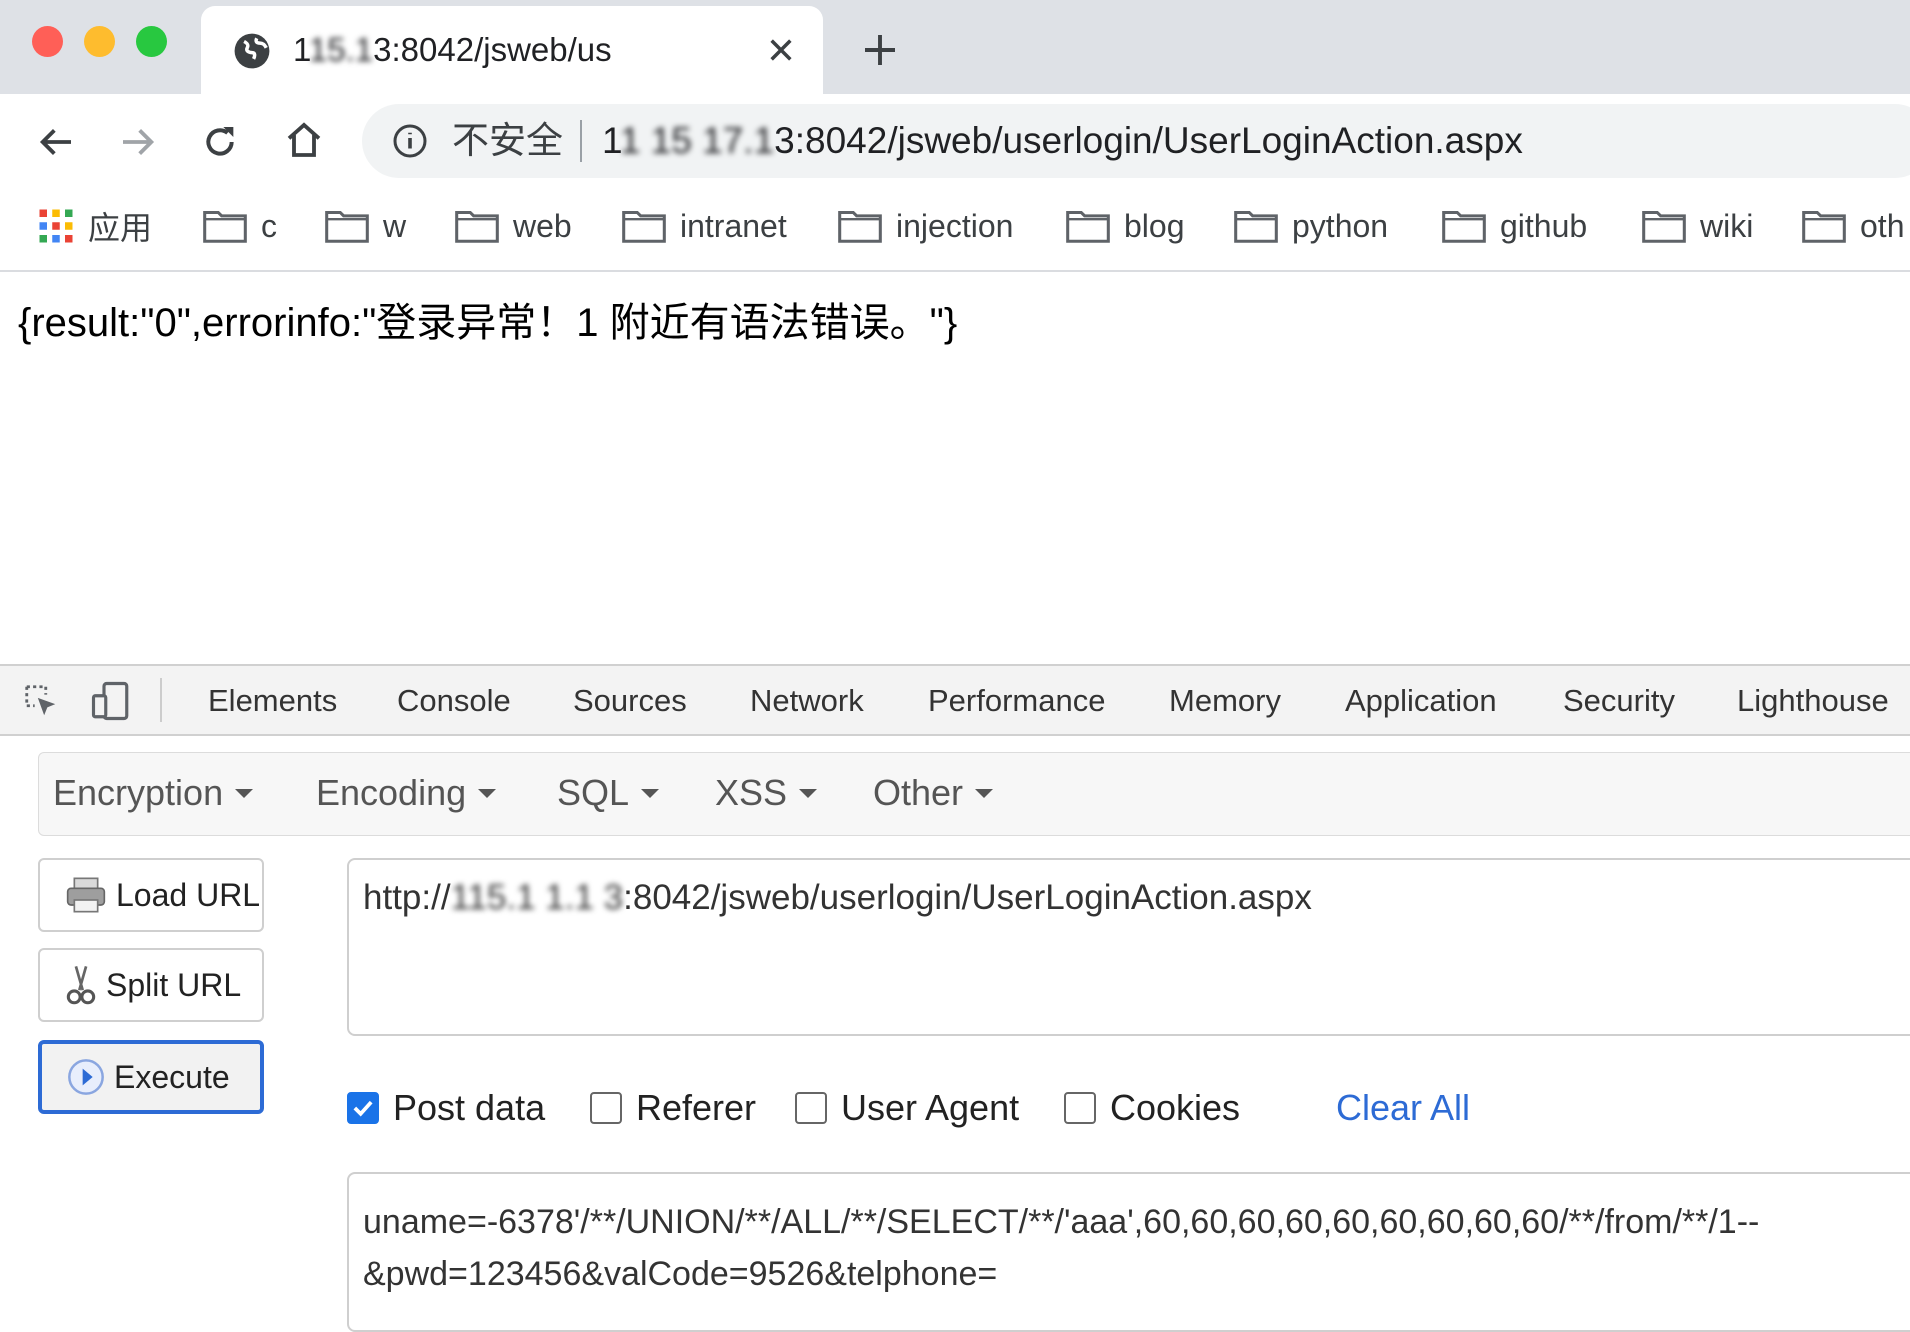 The height and width of the screenshot is (1332, 1910). I want to click on user-agent-checkbox, so click(811, 1108).